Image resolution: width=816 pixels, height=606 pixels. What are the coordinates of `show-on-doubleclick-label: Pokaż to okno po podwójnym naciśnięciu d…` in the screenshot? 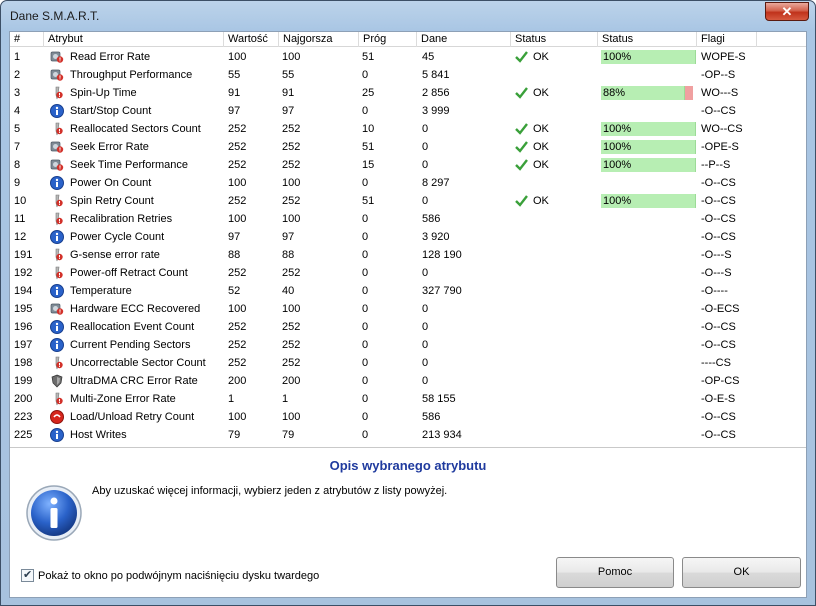 It's located at (178, 576).